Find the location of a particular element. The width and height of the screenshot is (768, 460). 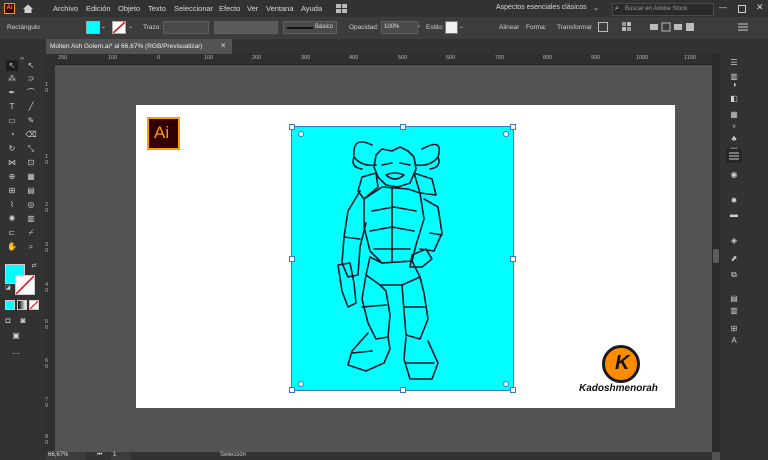

stroke-color-box is located at coordinates (25, 285).